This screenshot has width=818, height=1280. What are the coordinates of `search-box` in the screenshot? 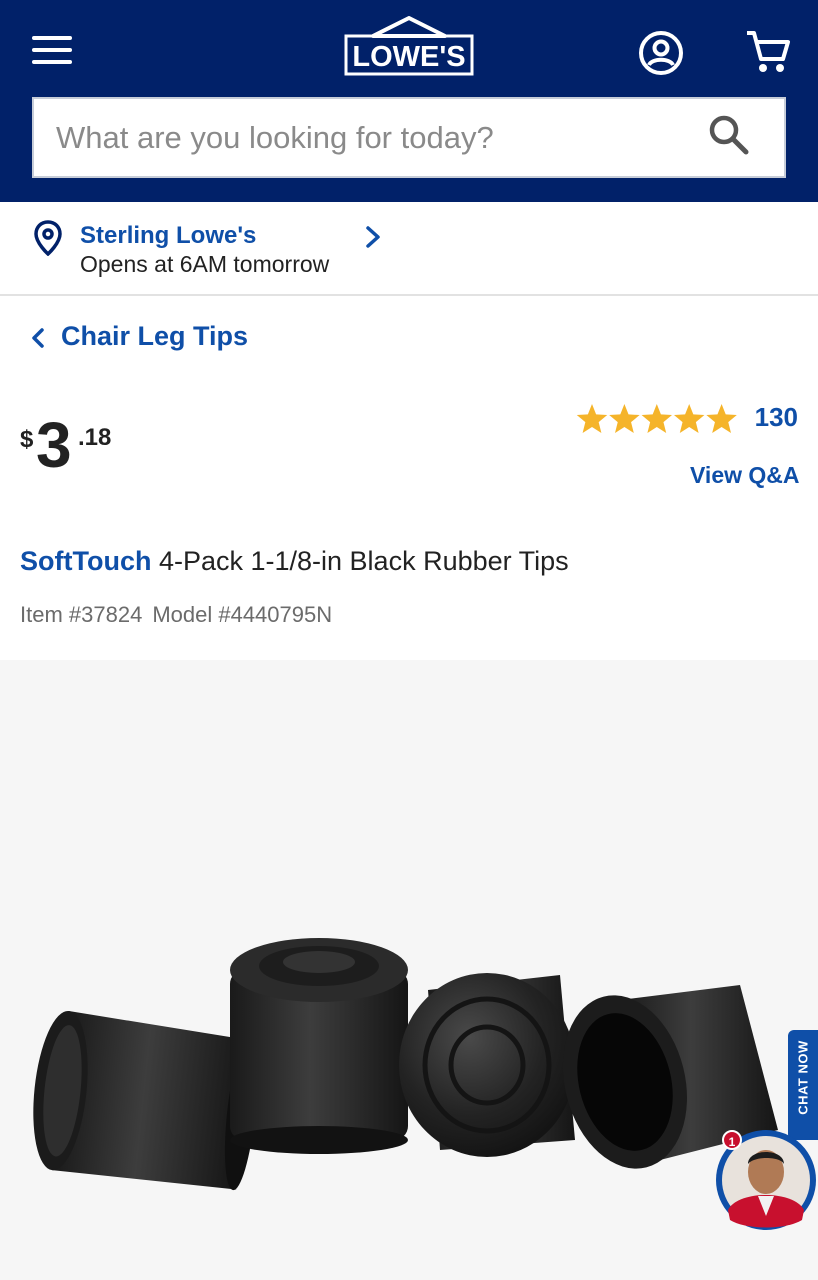 It's located at (409, 137).